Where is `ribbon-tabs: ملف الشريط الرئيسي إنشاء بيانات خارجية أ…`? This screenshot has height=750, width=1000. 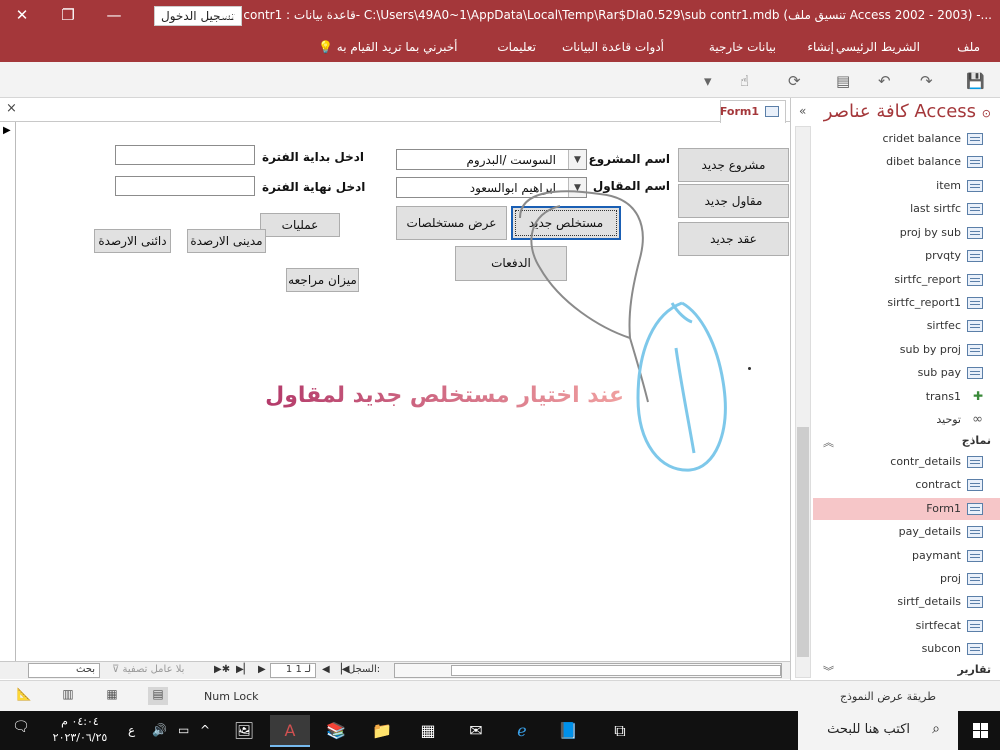
ribbon-tabs: ملف الشريط الرئيسي إنشاء بيانات خارجية أ… is located at coordinates (500, 47).